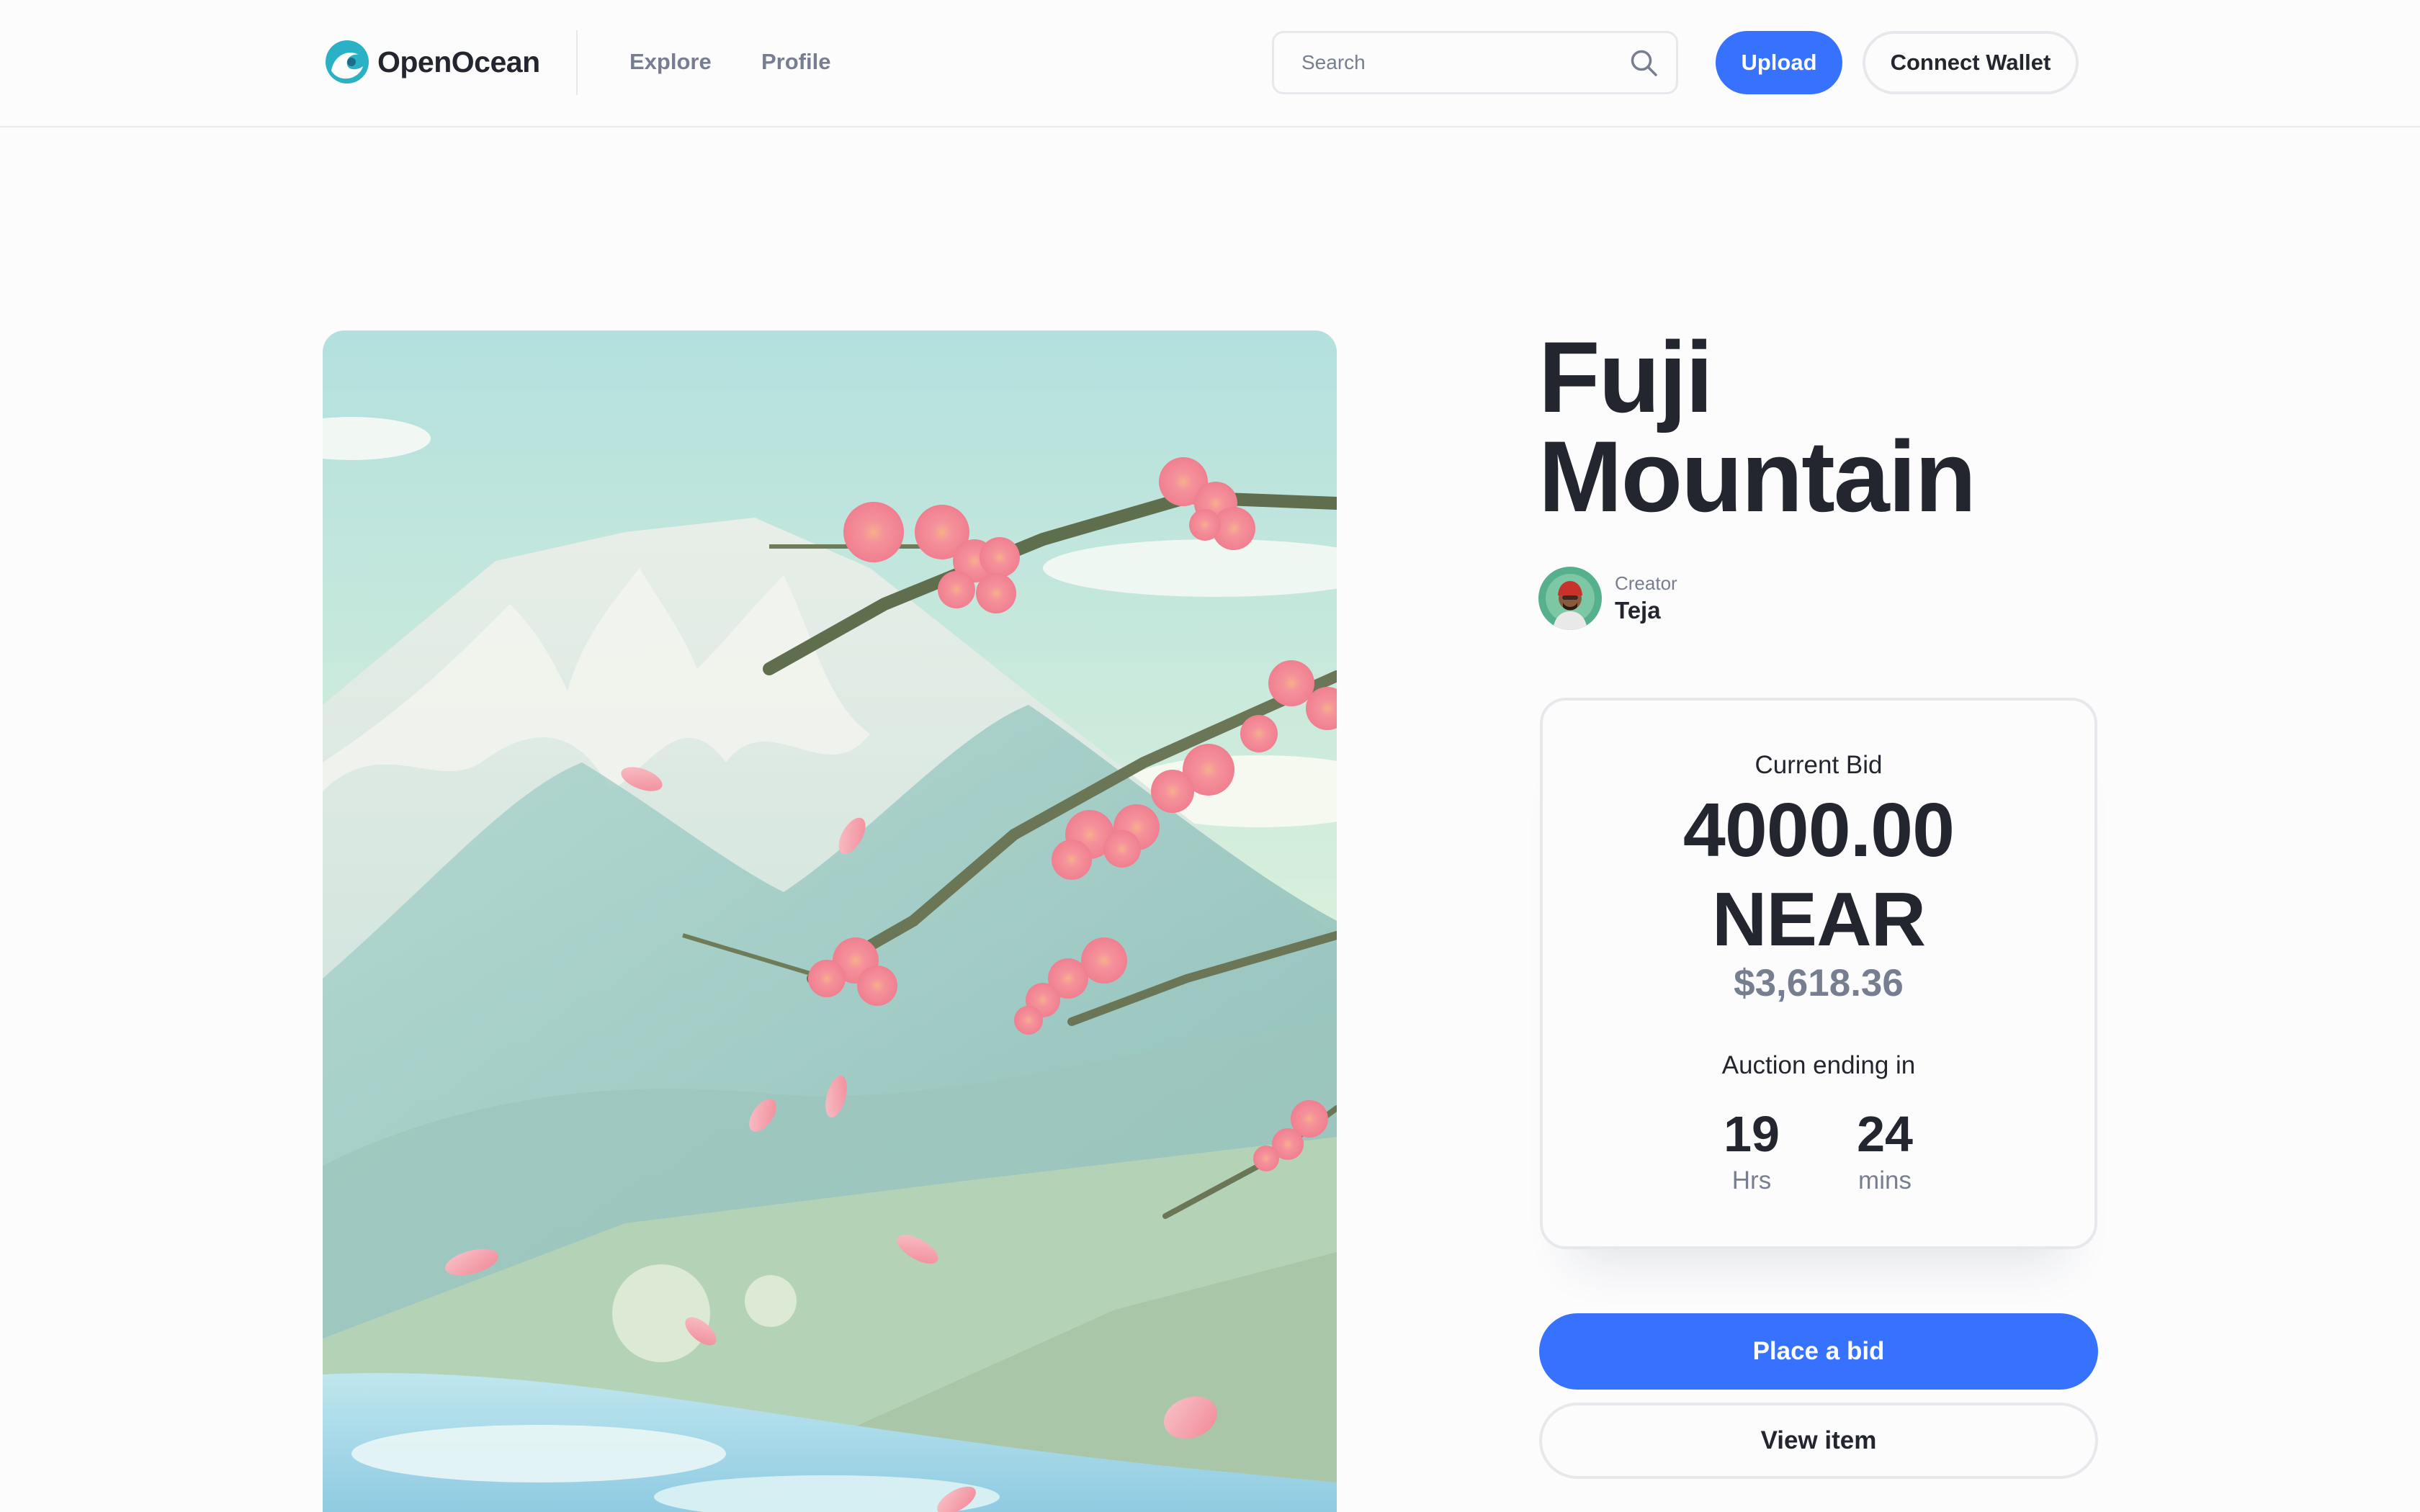 The height and width of the screenshot is (1512, 2420). I want to click on creator-avatar, so click(1570, 598).